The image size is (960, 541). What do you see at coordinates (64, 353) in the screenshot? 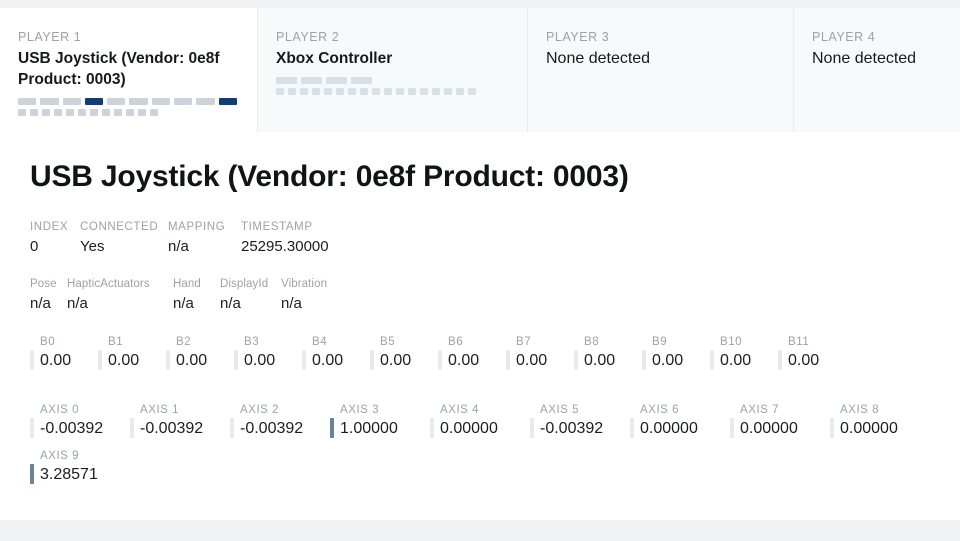
I see `button-cell: B0 0.00` at bounding box center [64, 353].